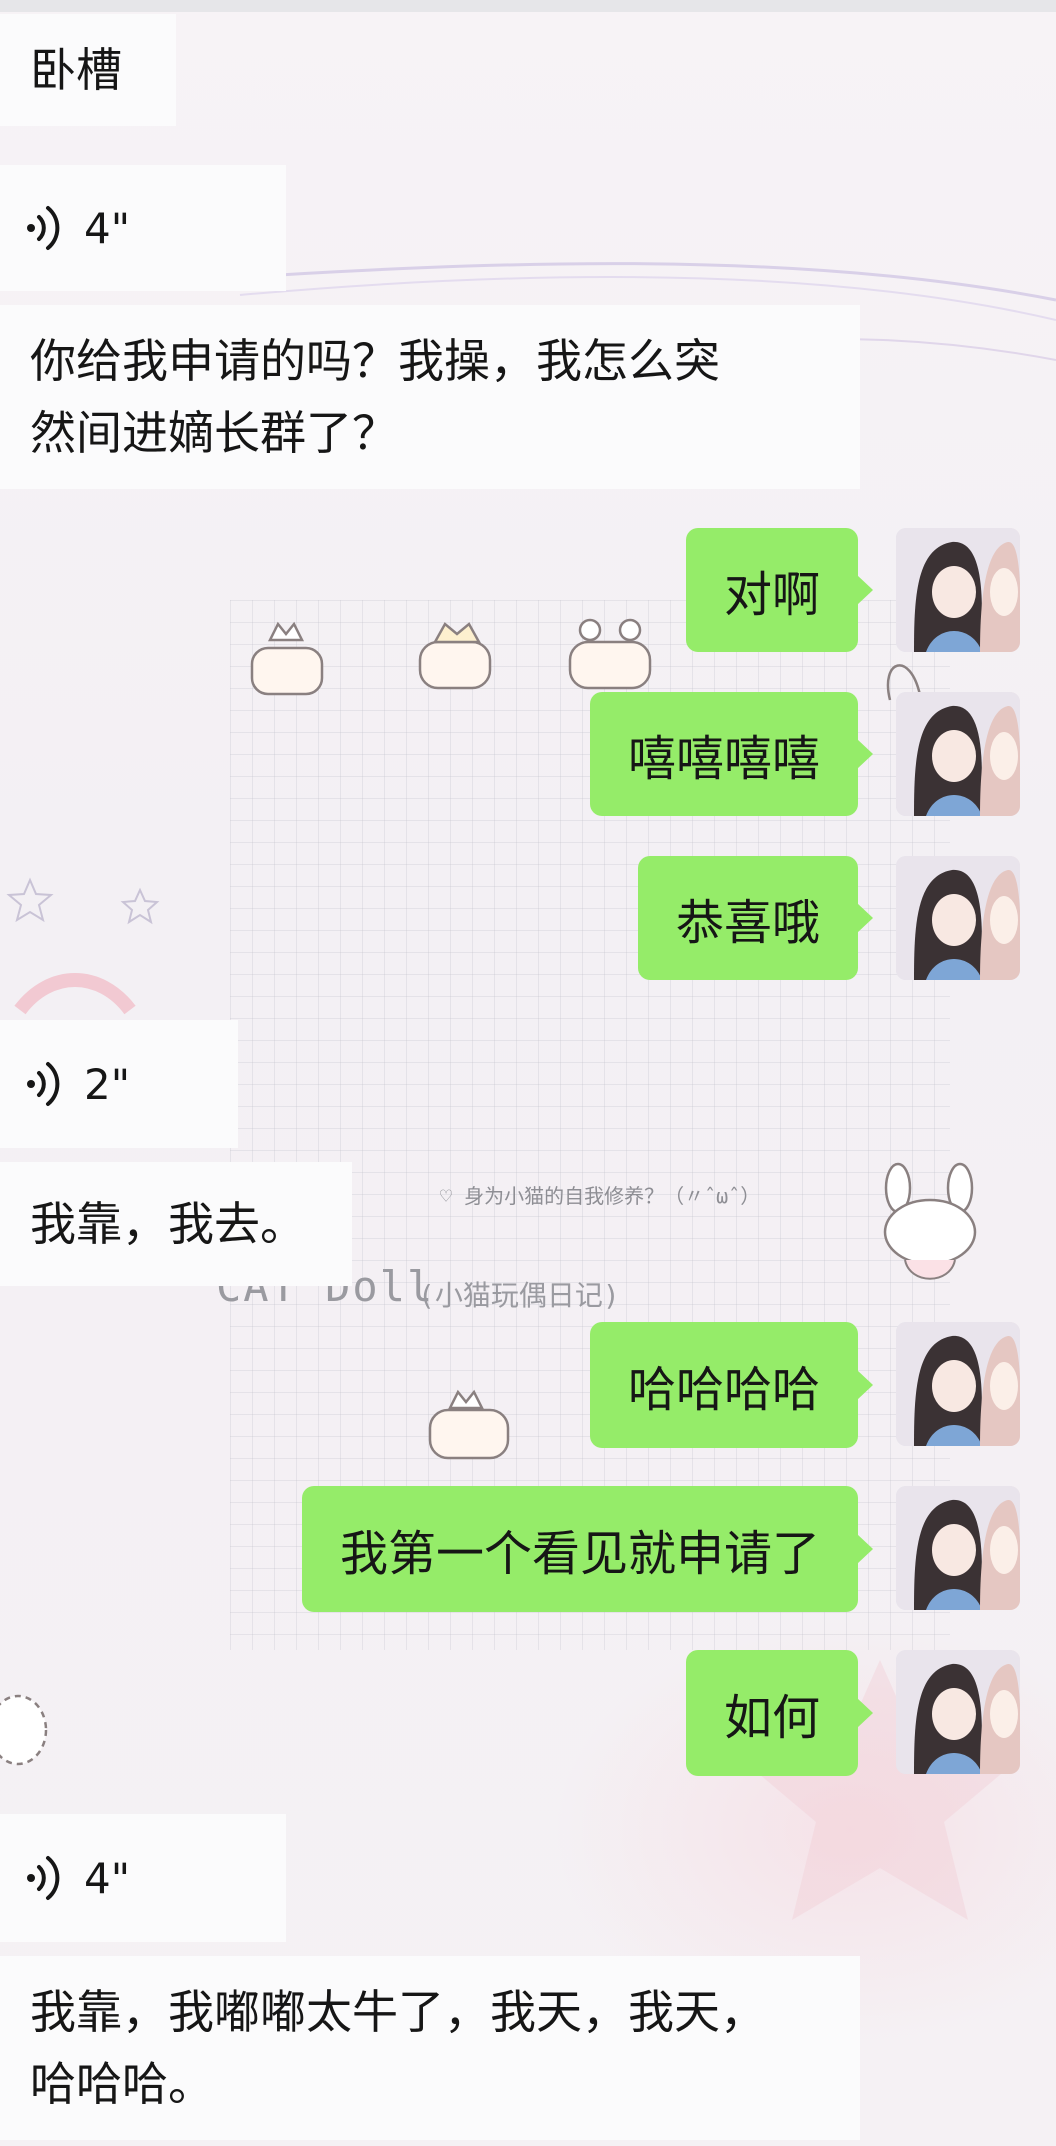 The image size is (1056, 2146). Describe the element at coordinates (143, 228) in the screenshot. I see `incoming-voice-message-1: 4"` at that location.